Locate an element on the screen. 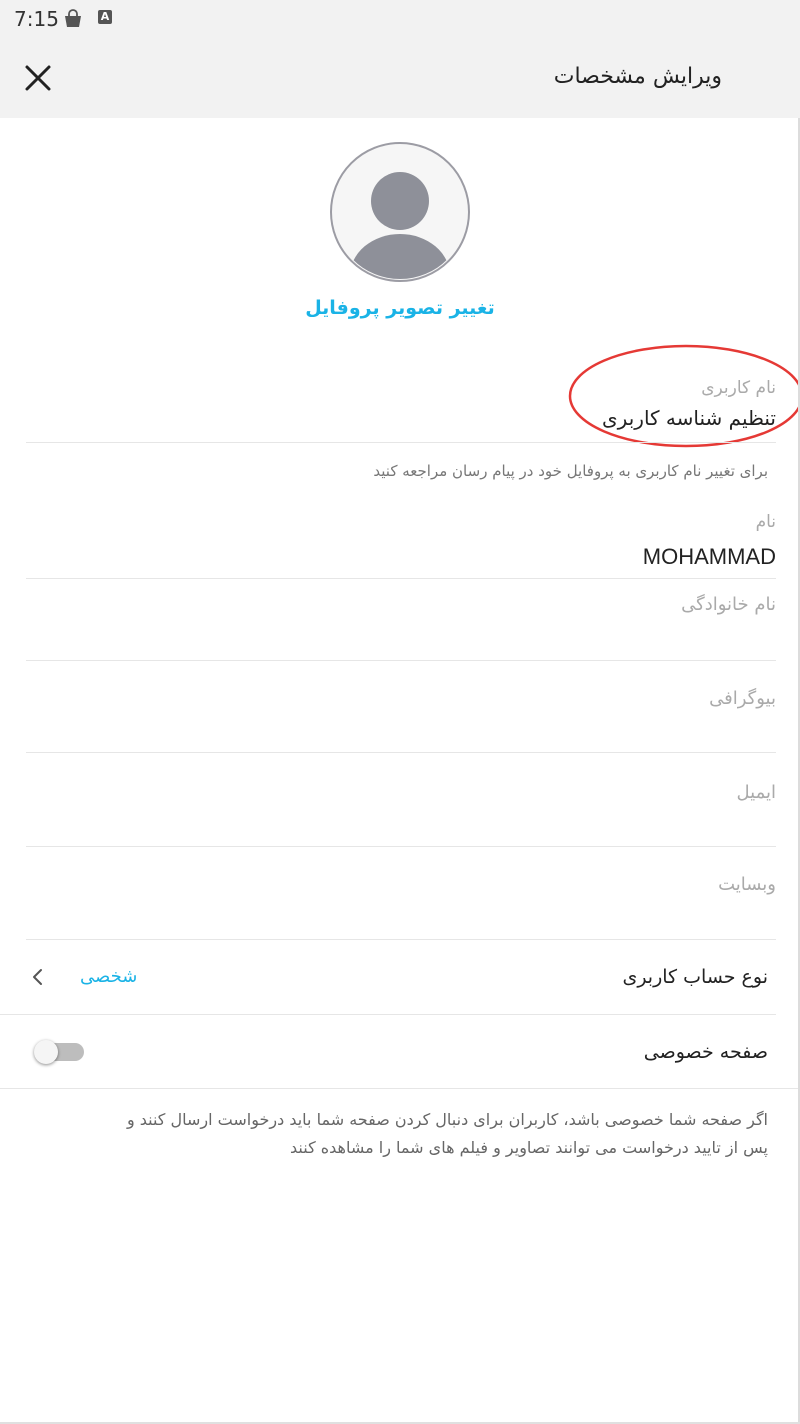 Image resolution: width=800 pixels, height=1424 pixels. account-type-label: نوع حساب کاربری is located at coordinates (695, 977).